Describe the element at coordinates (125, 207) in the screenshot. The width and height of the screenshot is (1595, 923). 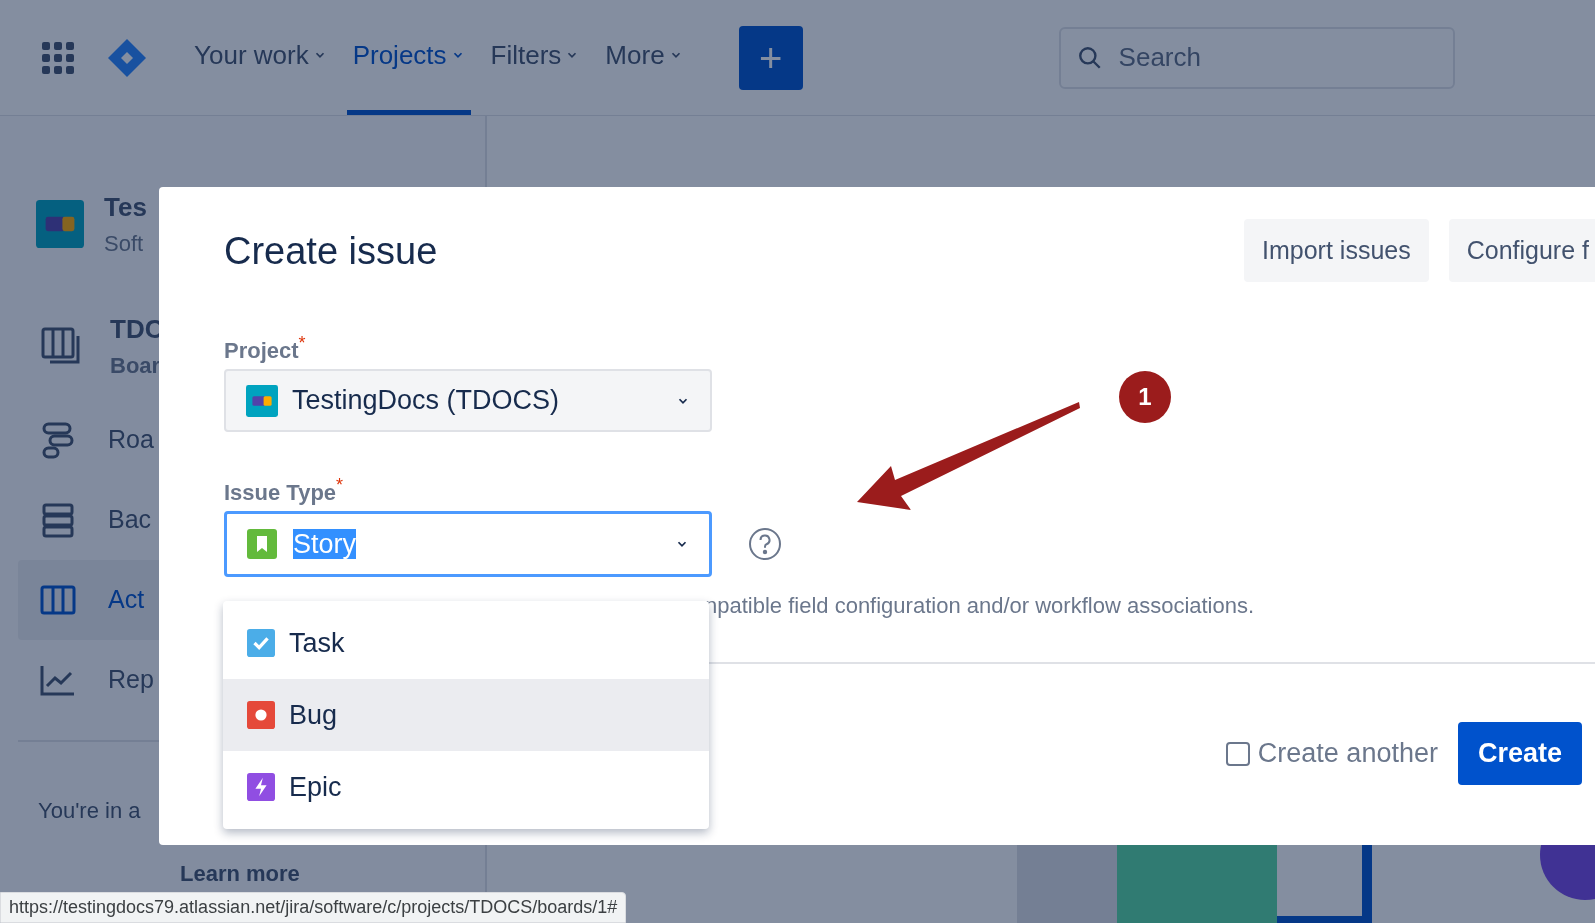
I see `project-name: Tes` at that location.